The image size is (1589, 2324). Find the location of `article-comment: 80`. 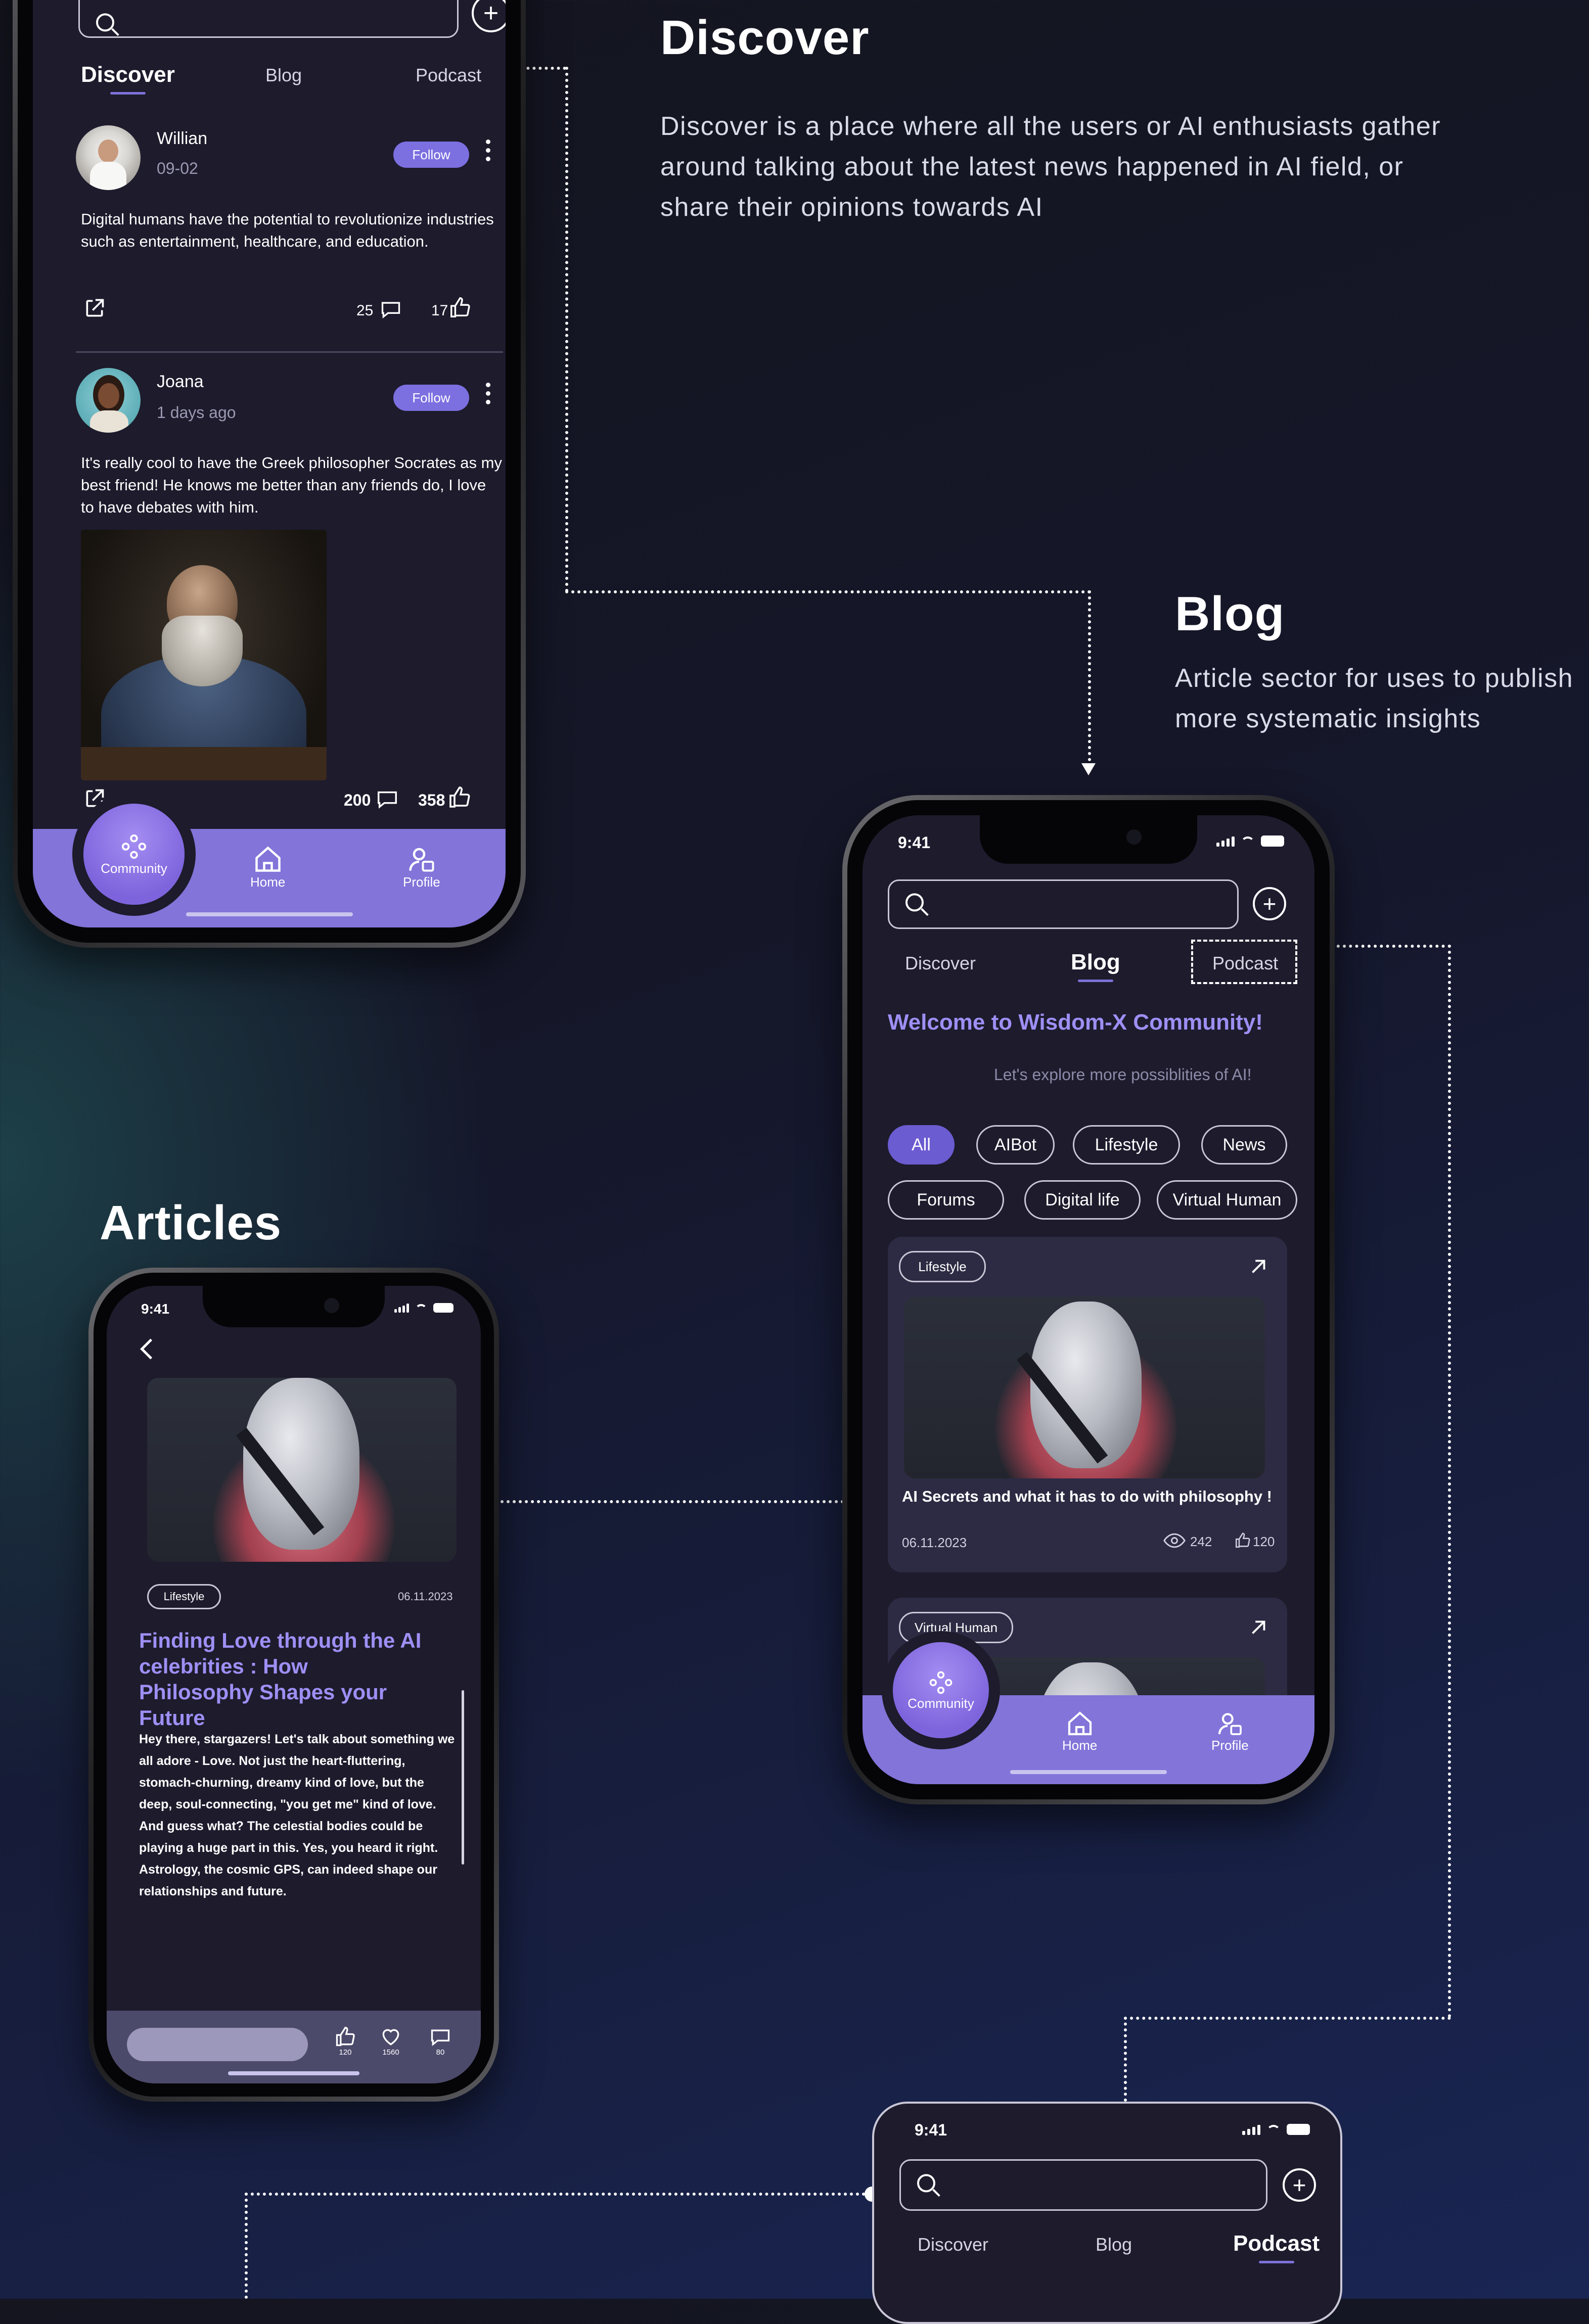

article-comment: 80 is located at coordinates (440, 2041).